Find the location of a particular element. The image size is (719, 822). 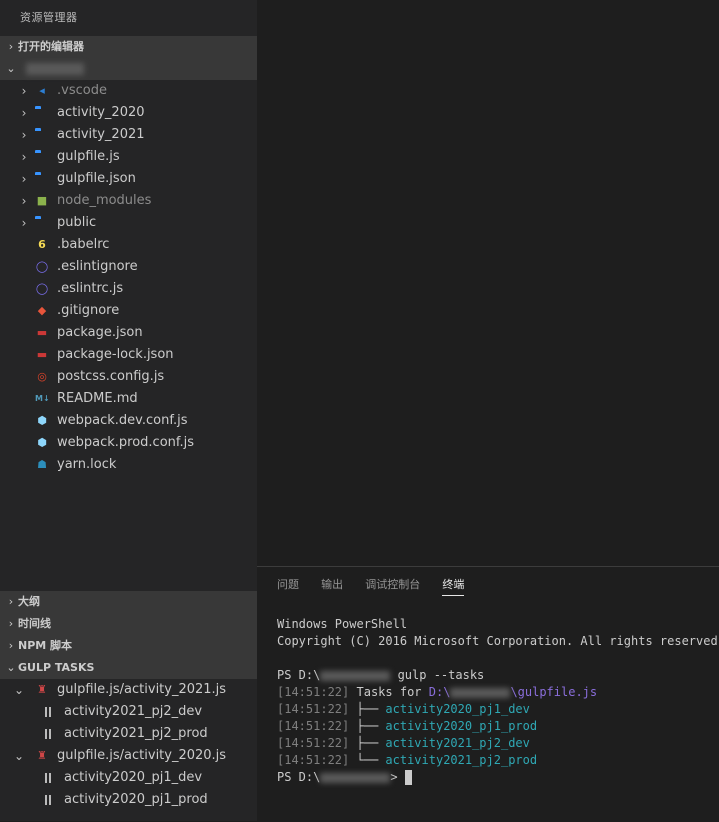

tree-item-label: .eslintrc.js is located at coordinates (90, 288).